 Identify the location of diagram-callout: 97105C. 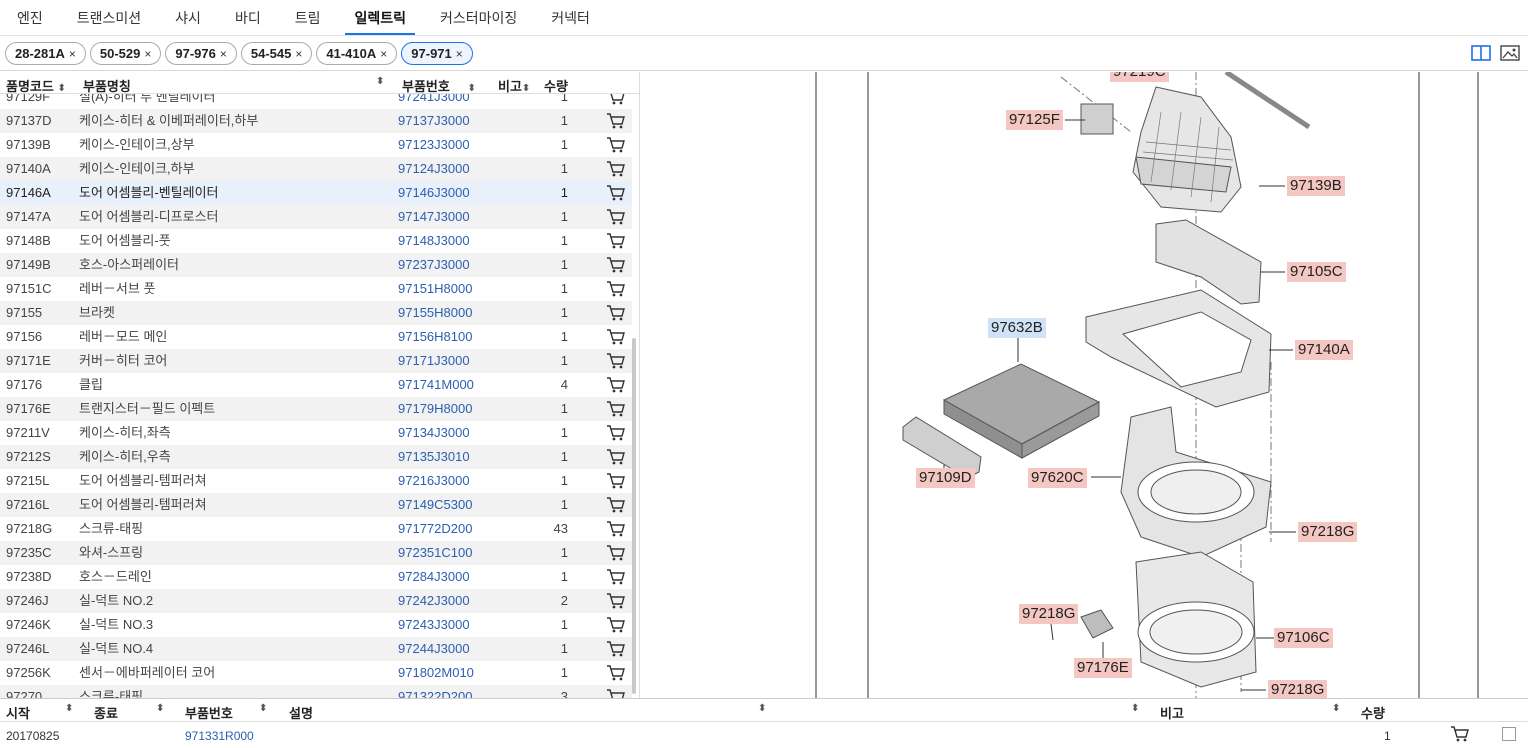
(1316, 272).